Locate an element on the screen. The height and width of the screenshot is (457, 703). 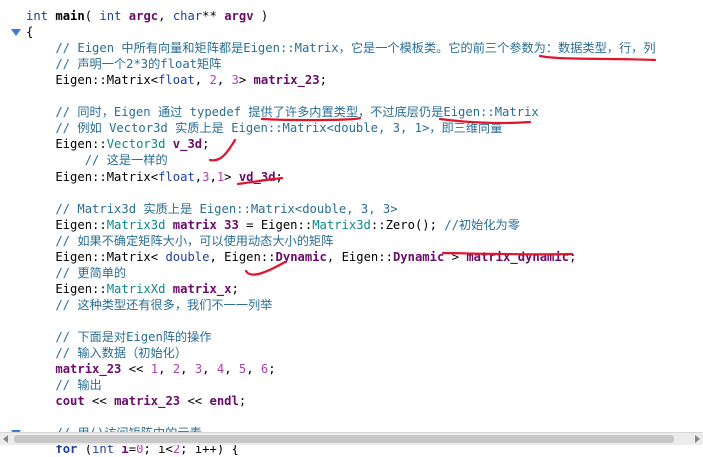
code-line: // 下面是对Eigen阵的操作 is located at coordinates (119, 337).